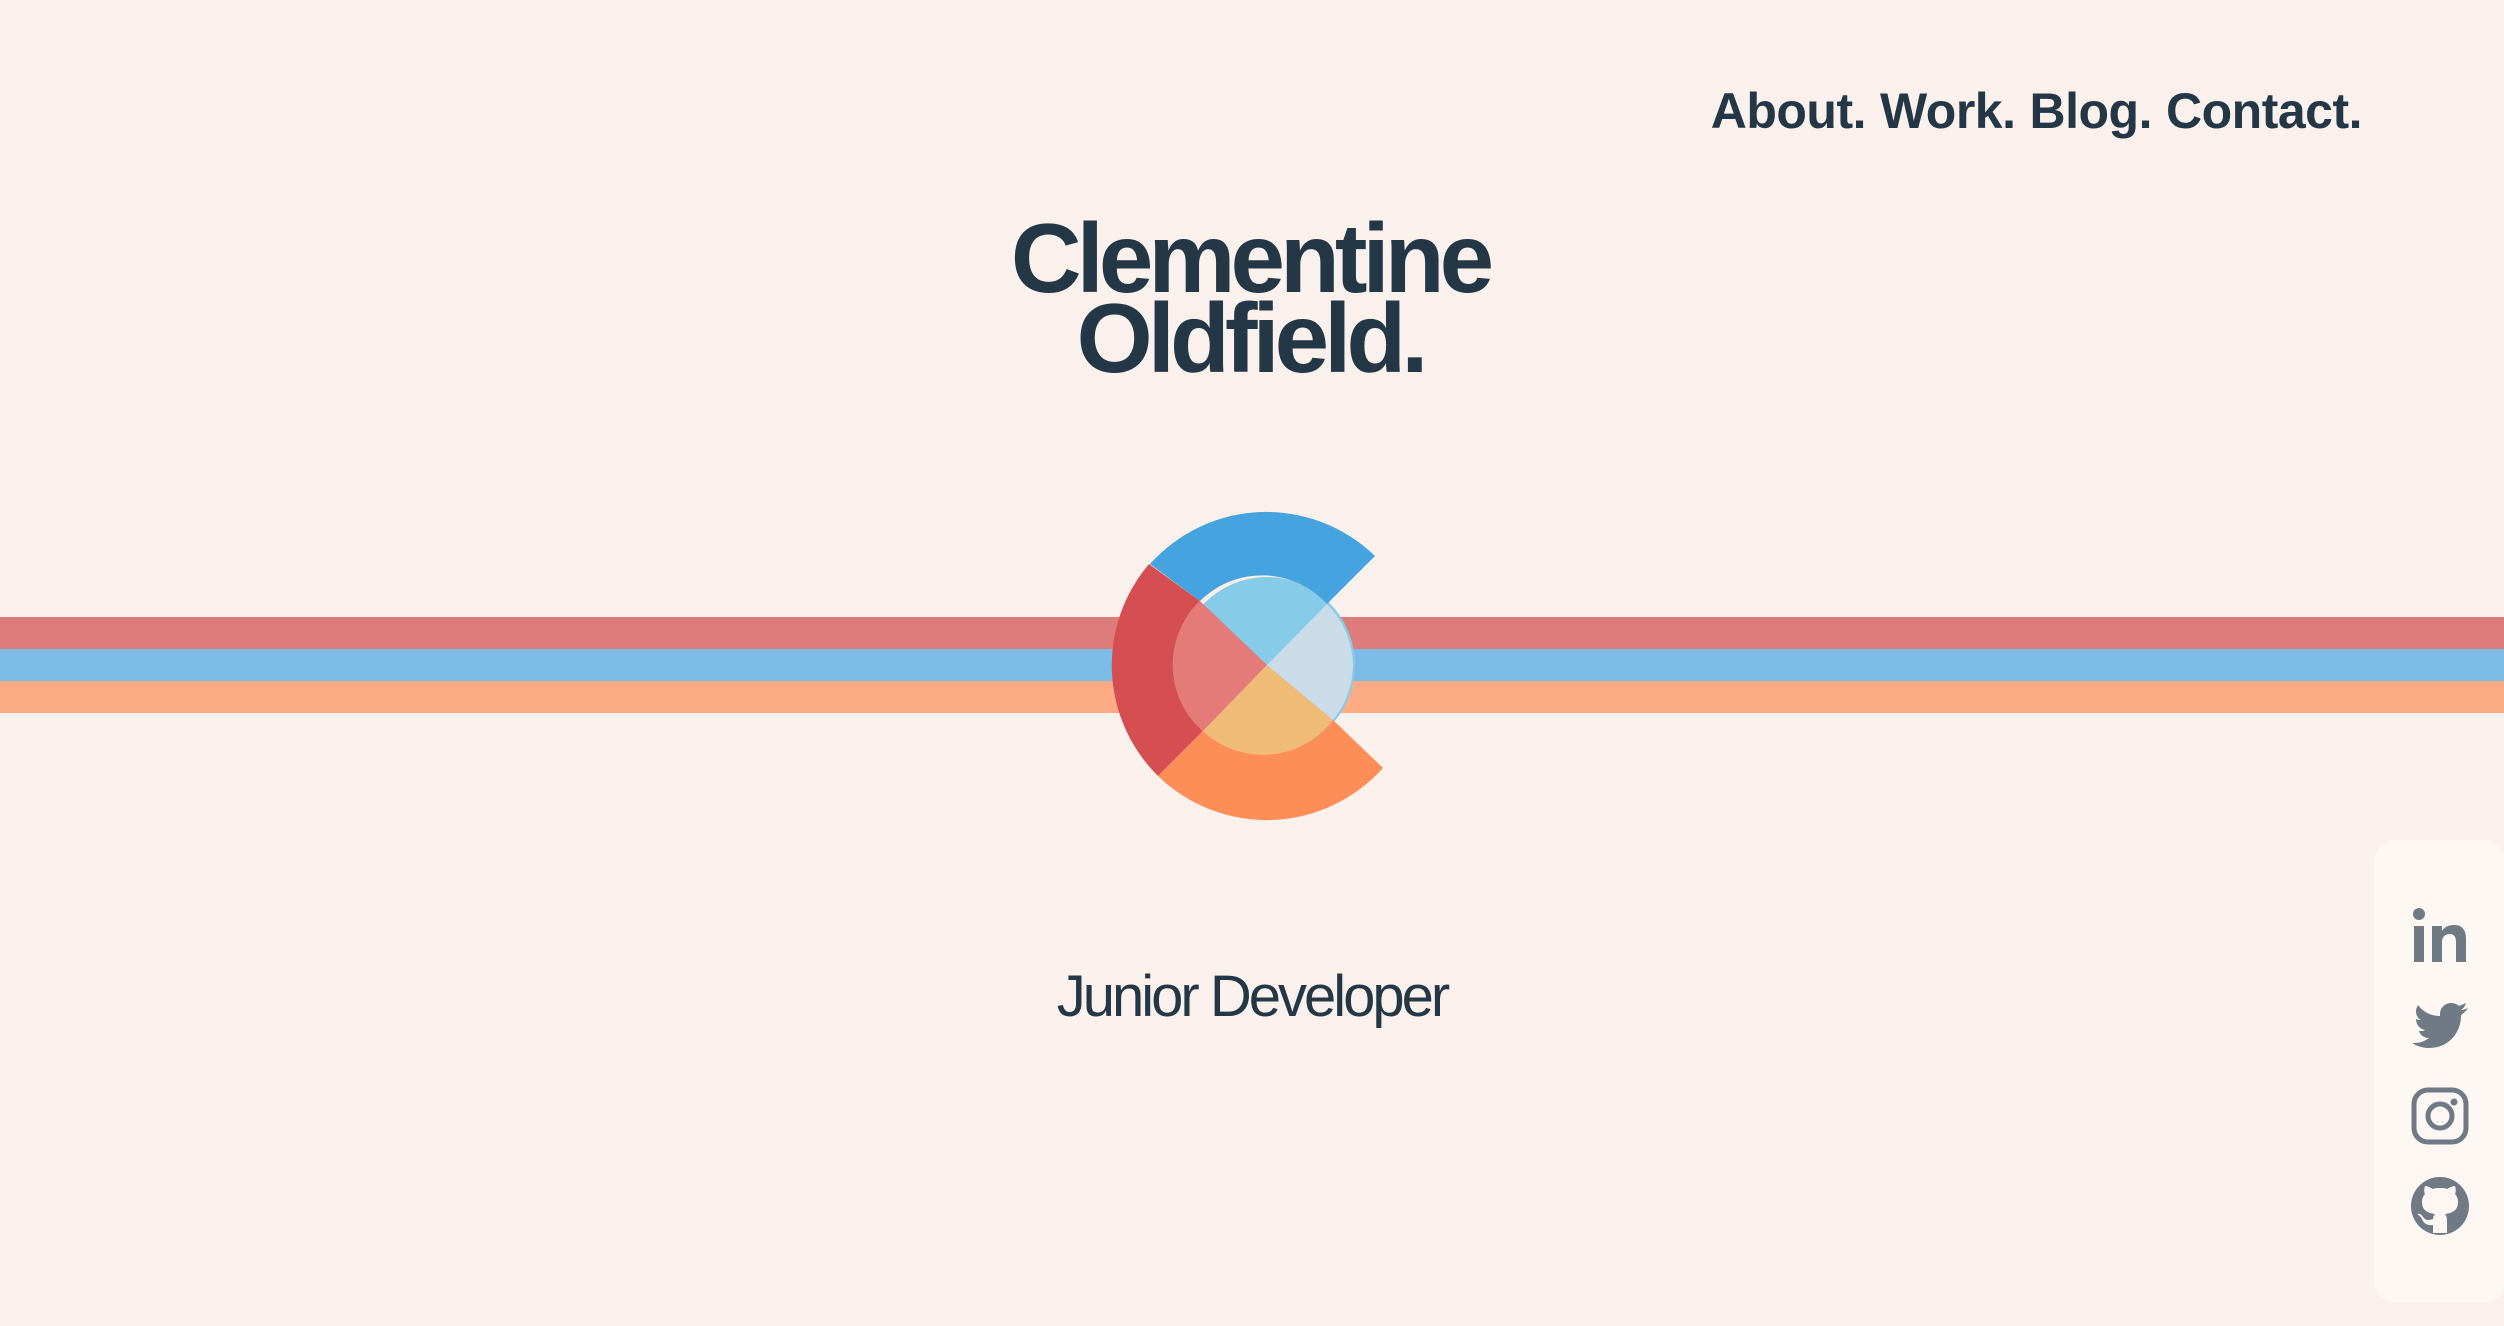  Describe the element at coordinates (1252, 338) in the screenshot. I see `name-second-line: Oldfield.` at that location.